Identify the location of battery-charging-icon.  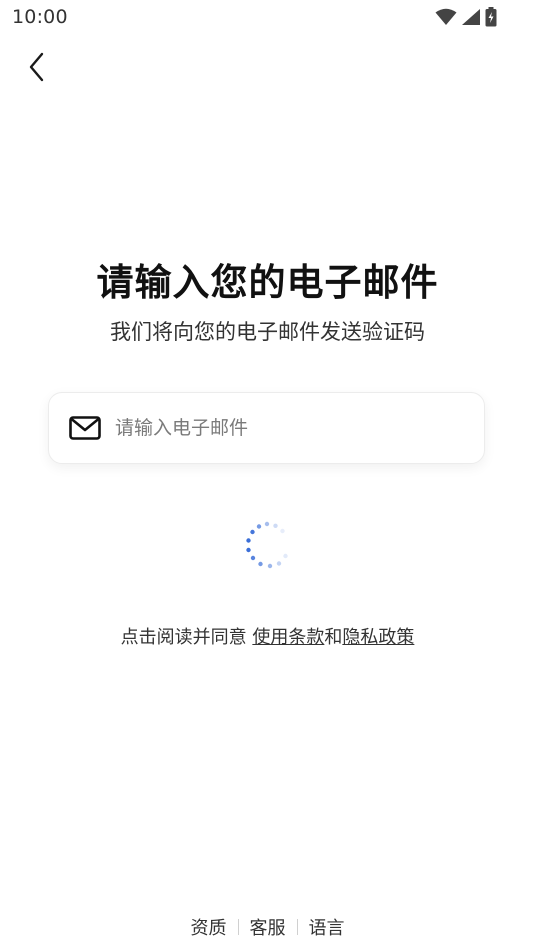
(491, 17).